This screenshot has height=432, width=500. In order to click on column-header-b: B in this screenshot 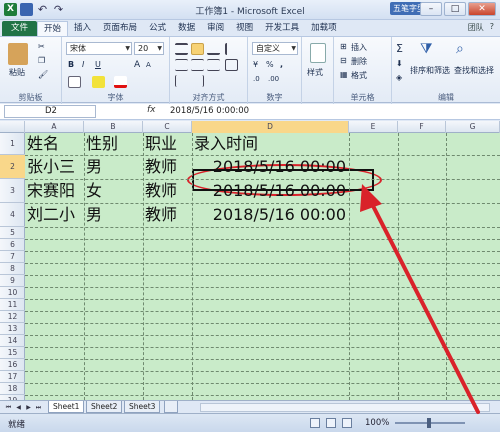, I will do `click(113, 127)`.